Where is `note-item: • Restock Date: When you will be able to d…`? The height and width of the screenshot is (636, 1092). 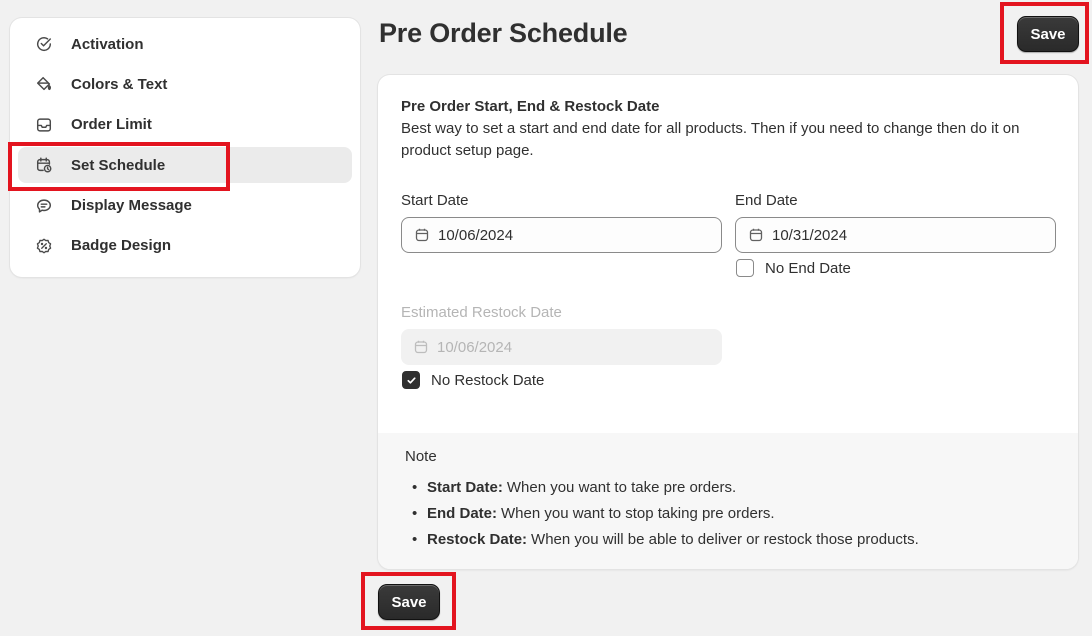
note-item: • Restock Date: When you will be able to d… is located at coordinates (665, 539).